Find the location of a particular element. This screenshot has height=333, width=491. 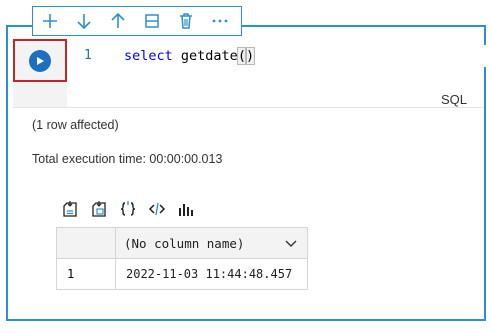

run-cell-button is located at coordinates (40, 60).